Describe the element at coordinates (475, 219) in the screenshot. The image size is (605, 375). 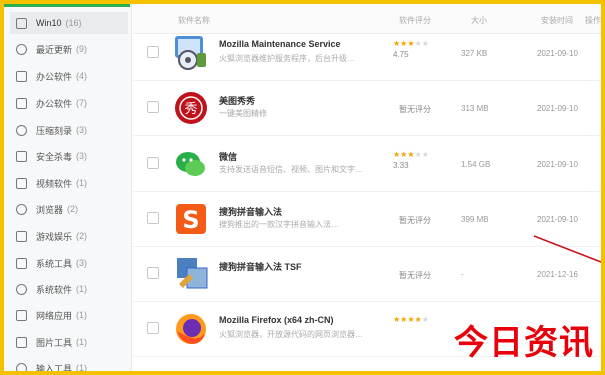
I see `app-size: 399 MB` at that location.